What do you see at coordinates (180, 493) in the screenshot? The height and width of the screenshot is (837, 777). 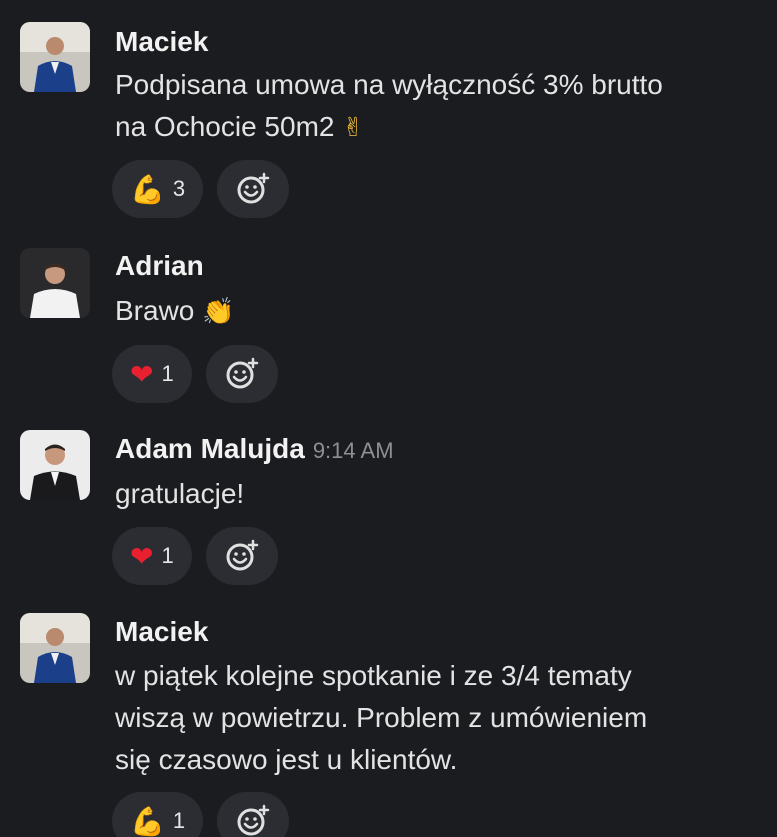 I see `message-line: gratulacje!` at bounding box center [180, 493].